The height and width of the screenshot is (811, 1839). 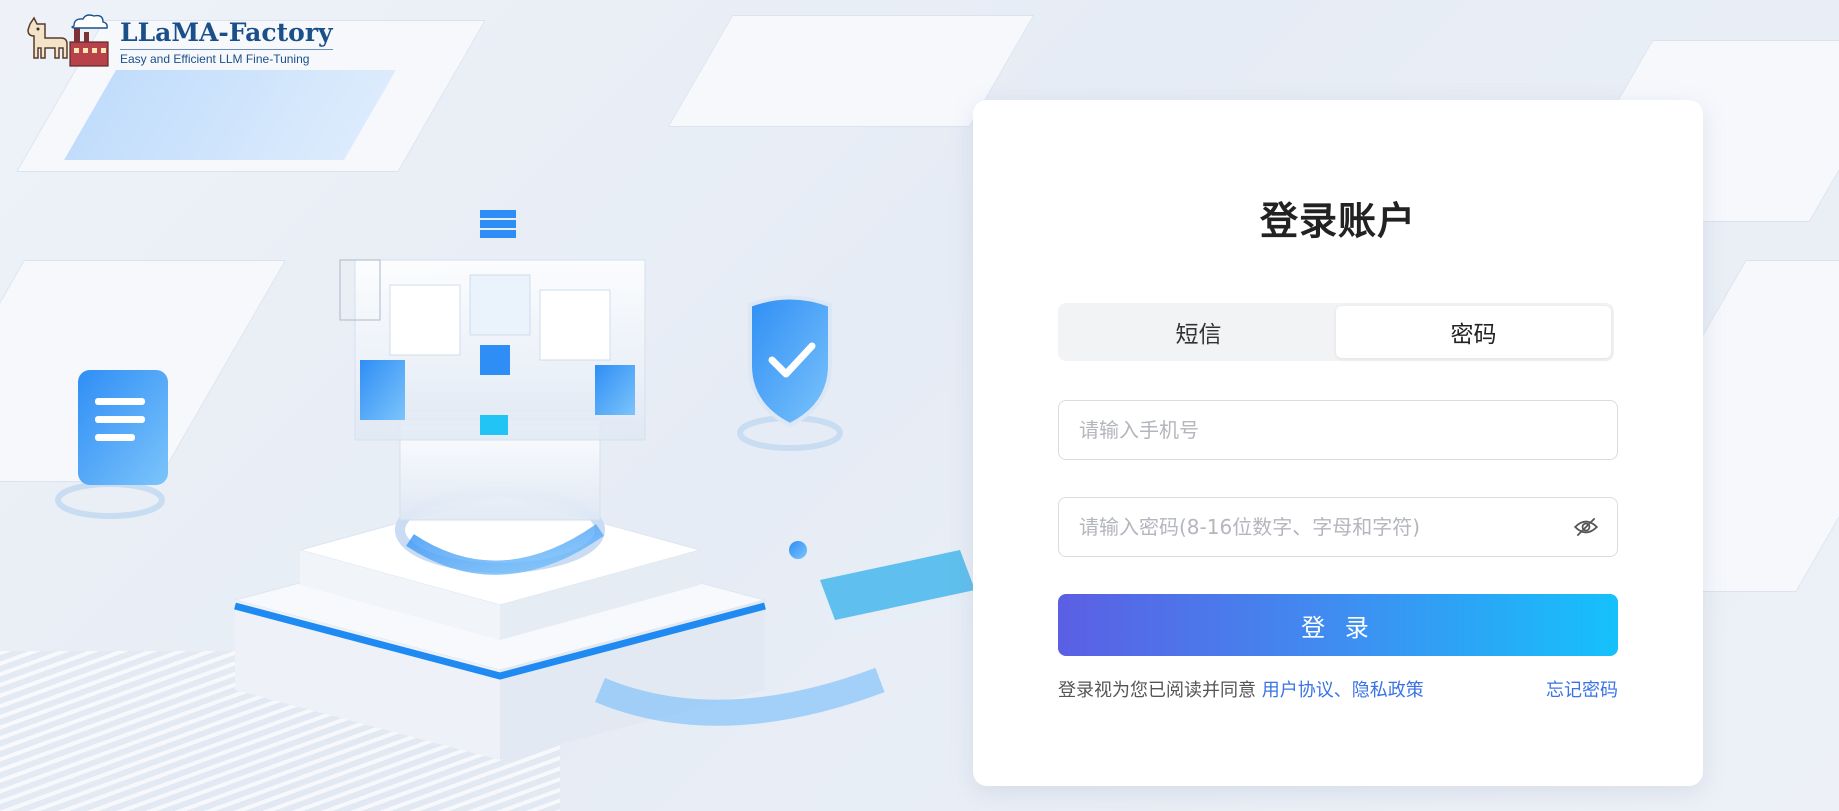 I want to click on eye-off-icon, so click(x=1586, y=527).